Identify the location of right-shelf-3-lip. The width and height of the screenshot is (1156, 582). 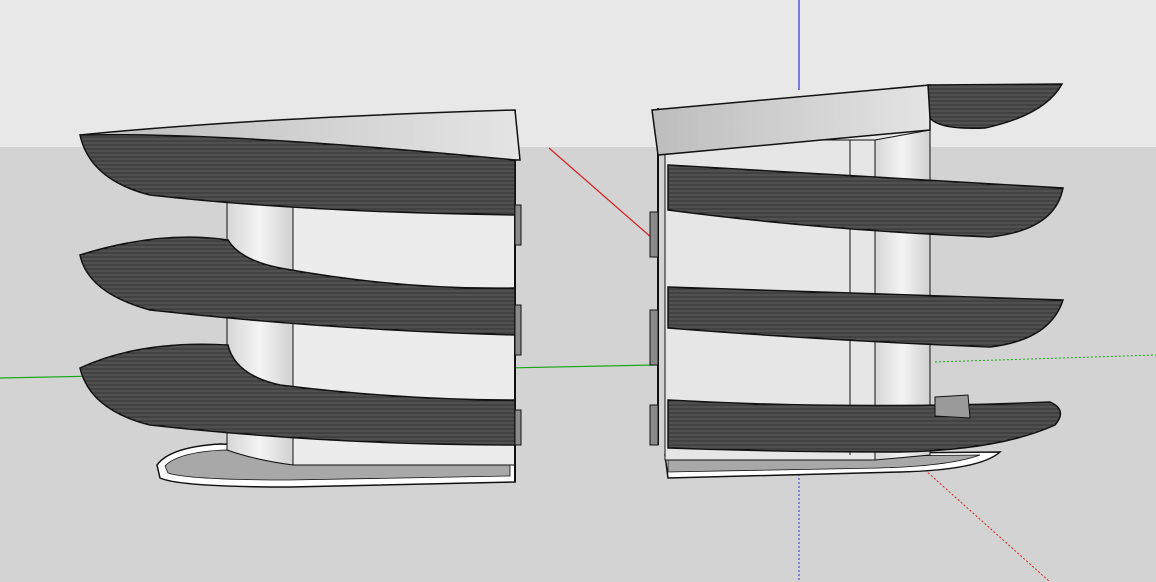
(952, 406).